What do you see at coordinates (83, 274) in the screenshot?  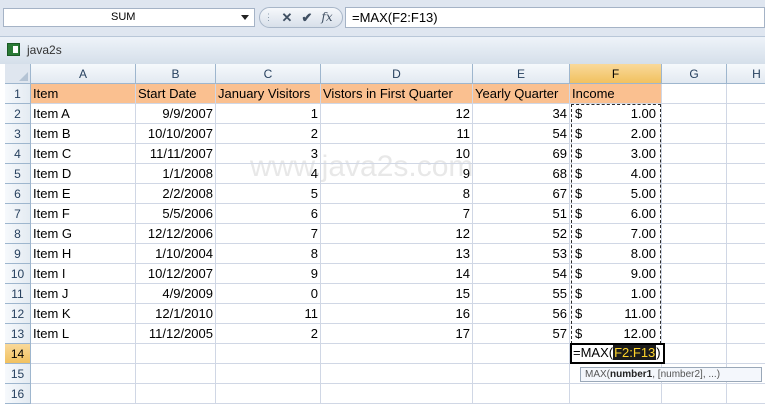 I see `table-cell: Item I` at bounding box center [83, 274].